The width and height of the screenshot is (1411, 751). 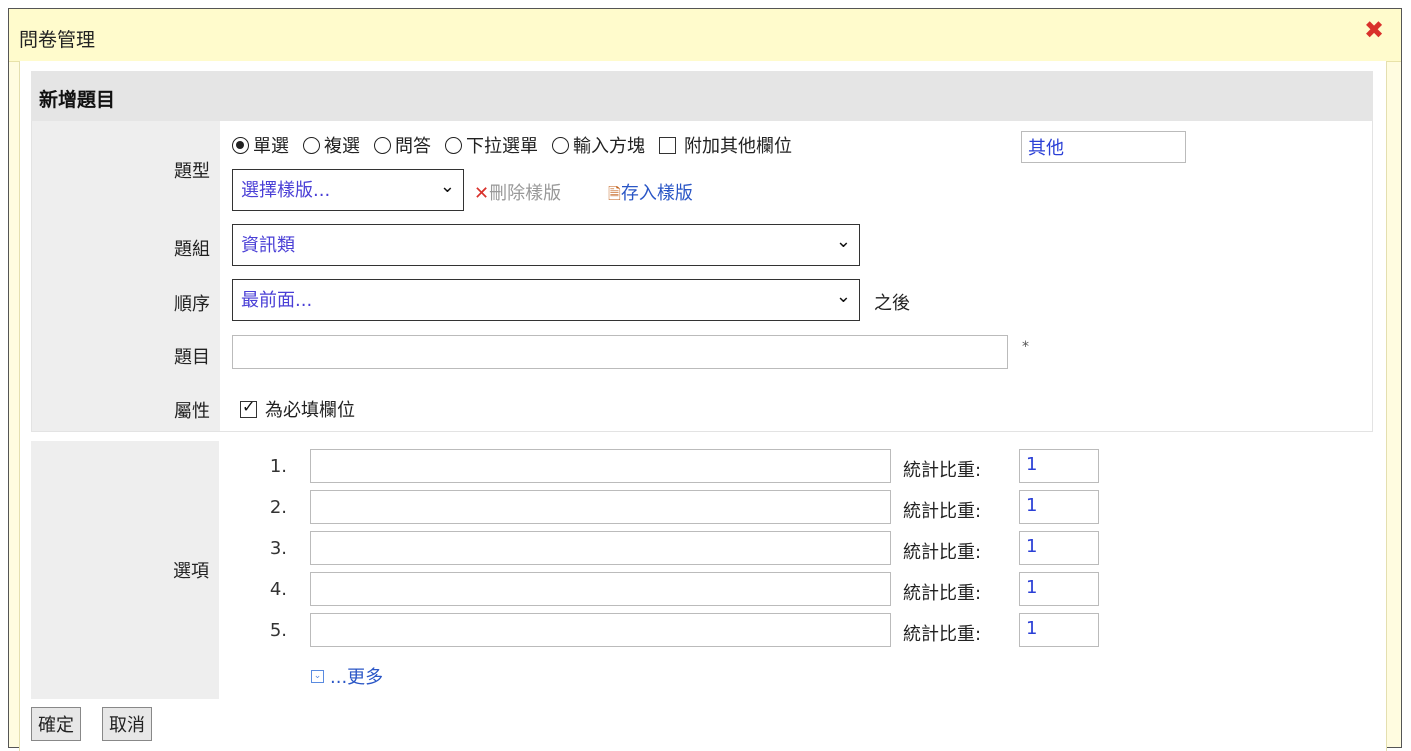 What do you see at coordinates (525, 193) in the screenshot?
I see `delete-template-label: 刪除樣版` at bounding box center [525, 193].